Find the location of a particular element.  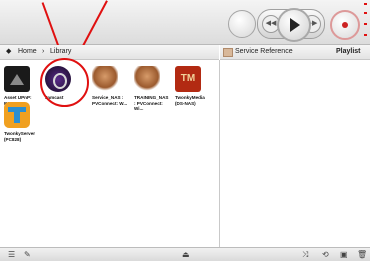

save-icon: ▣ is located at coordinates (344, 254).